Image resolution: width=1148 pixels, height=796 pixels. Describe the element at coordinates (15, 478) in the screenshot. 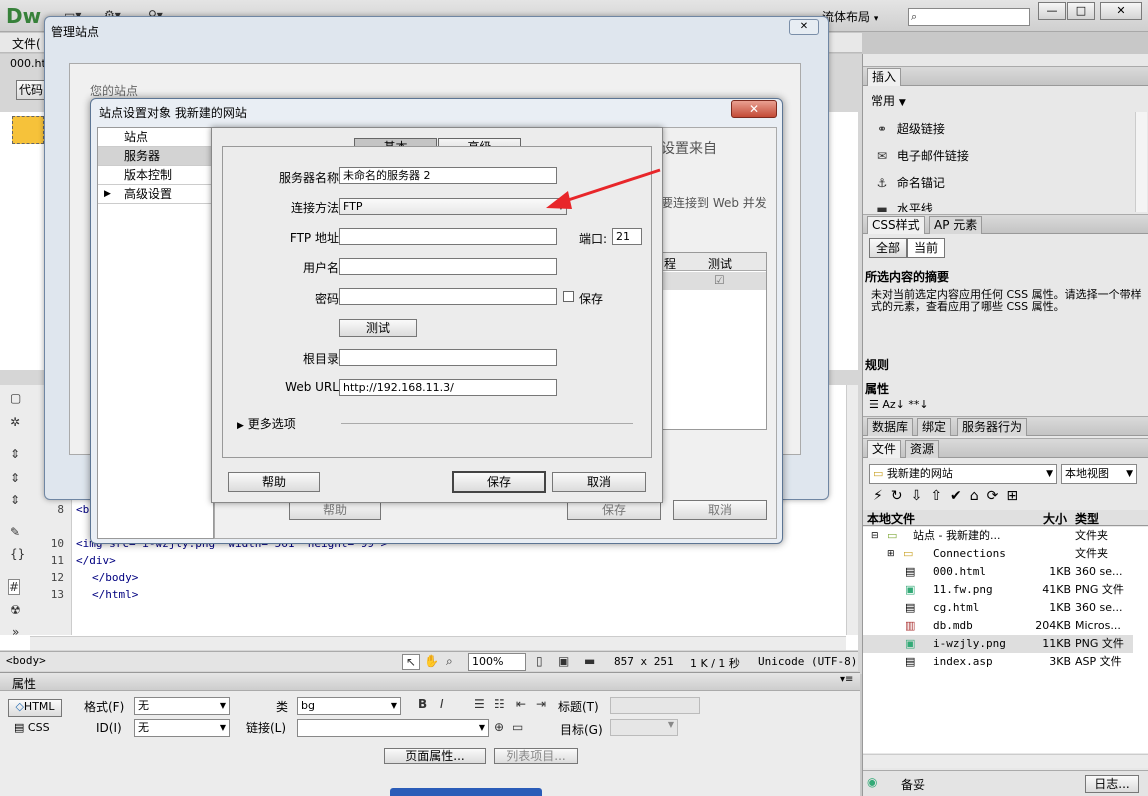

I see `select-parent-icon: ⇕` at that location.